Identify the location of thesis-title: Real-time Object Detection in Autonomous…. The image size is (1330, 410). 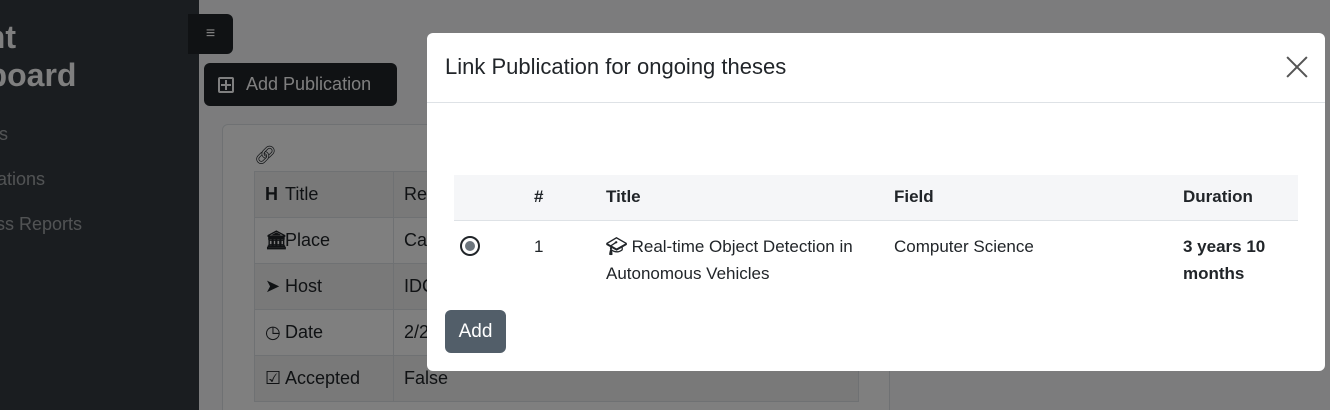
(729, 259).